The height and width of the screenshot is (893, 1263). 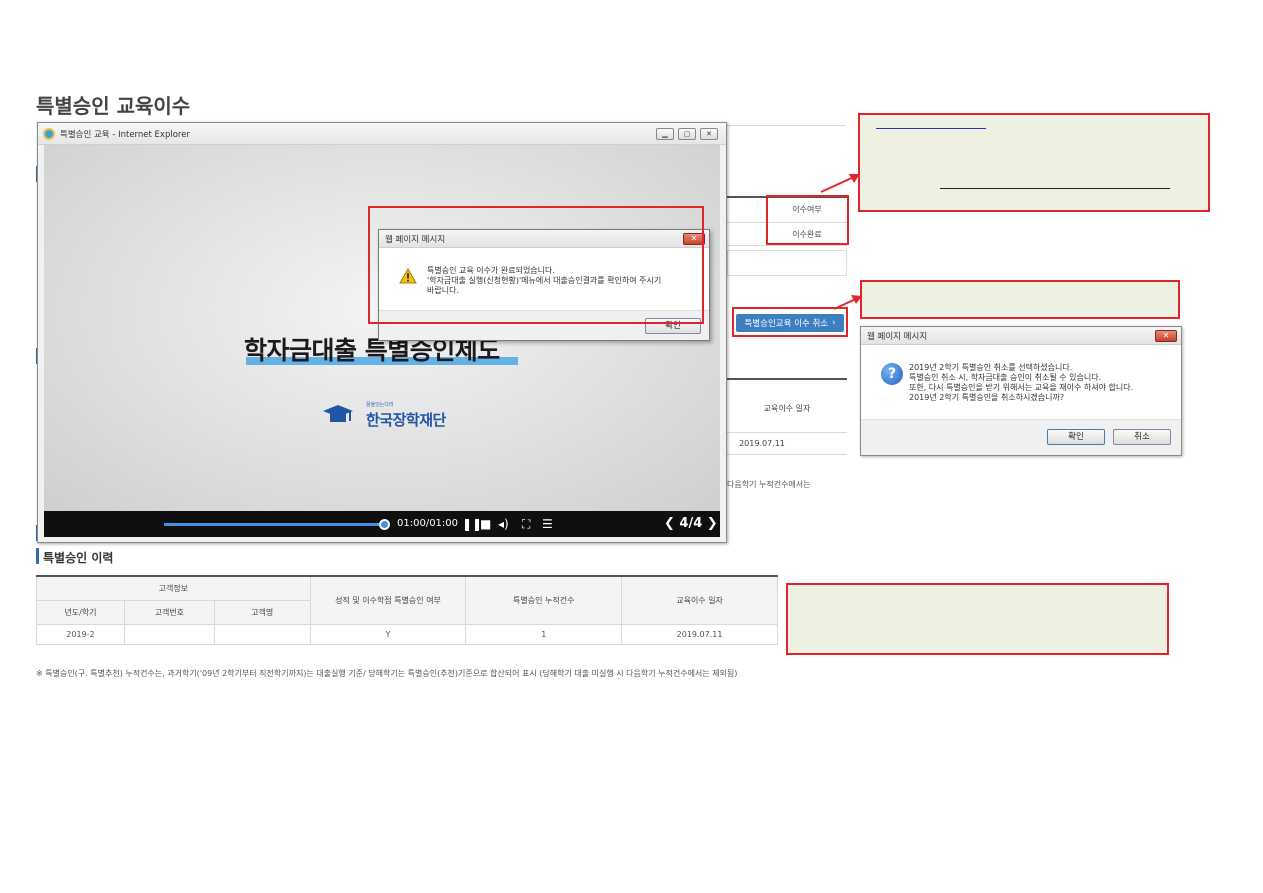 I want to click on list-icon: ☰, so click(x=547, y=524).